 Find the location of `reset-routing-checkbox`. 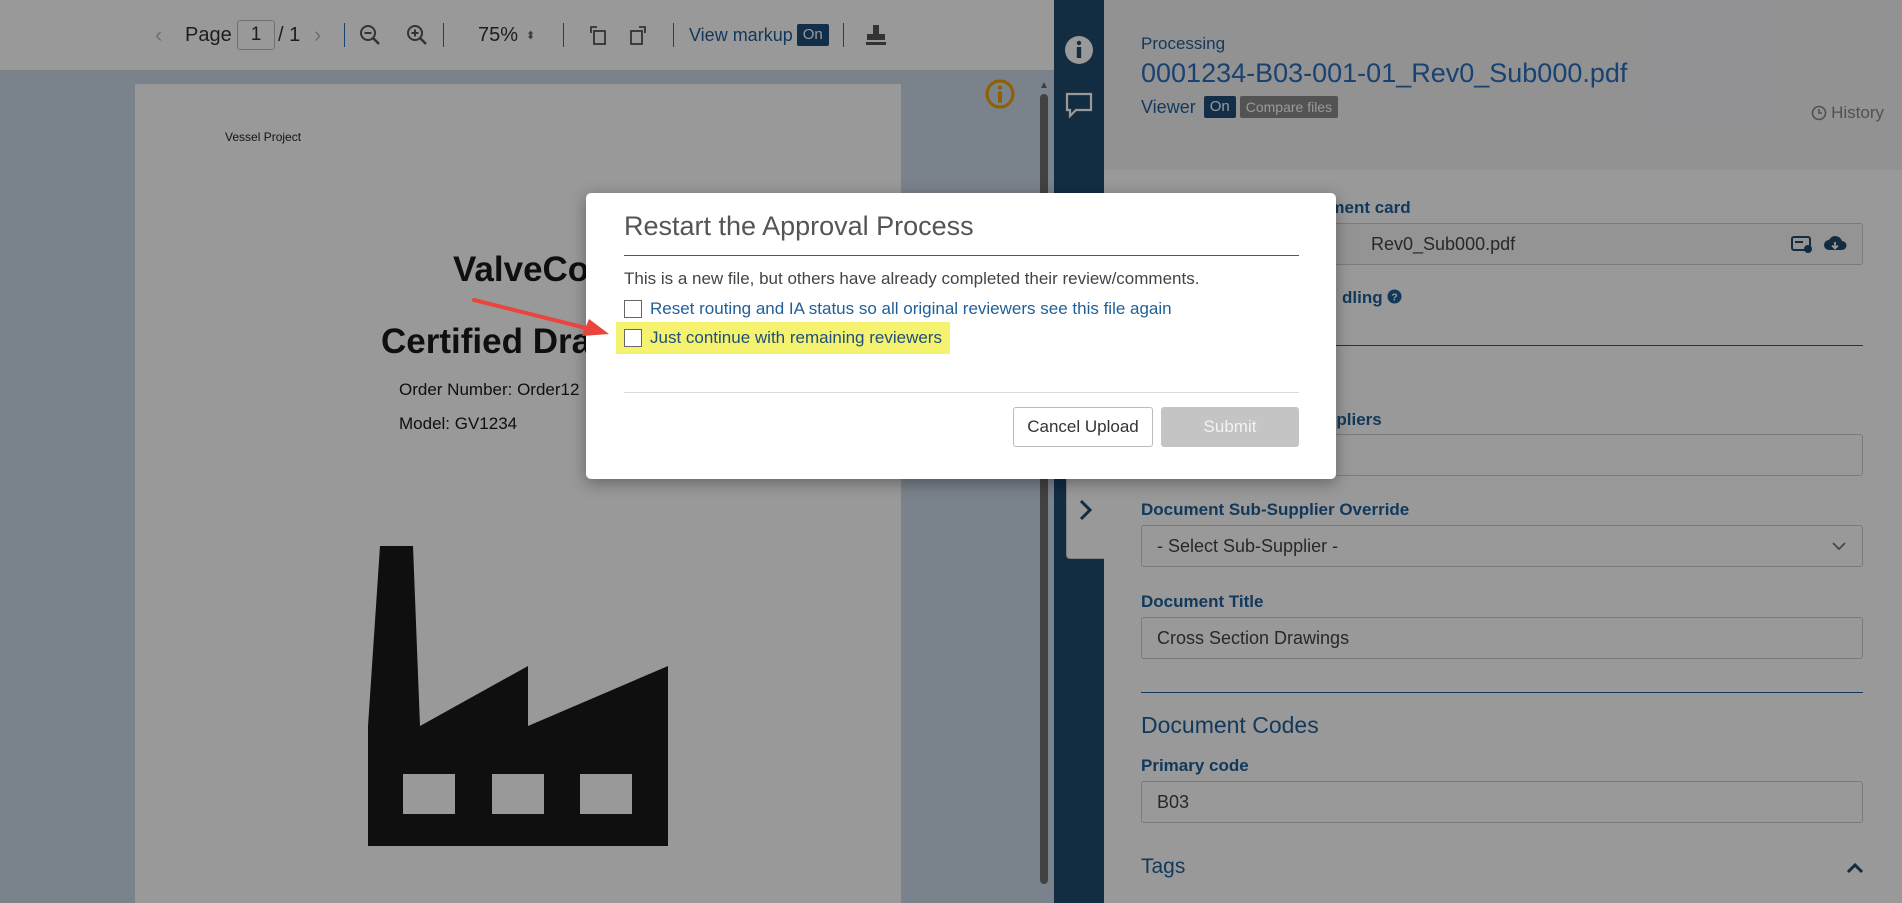

reset-routing-checkbox is located at coordinates (633, 309).